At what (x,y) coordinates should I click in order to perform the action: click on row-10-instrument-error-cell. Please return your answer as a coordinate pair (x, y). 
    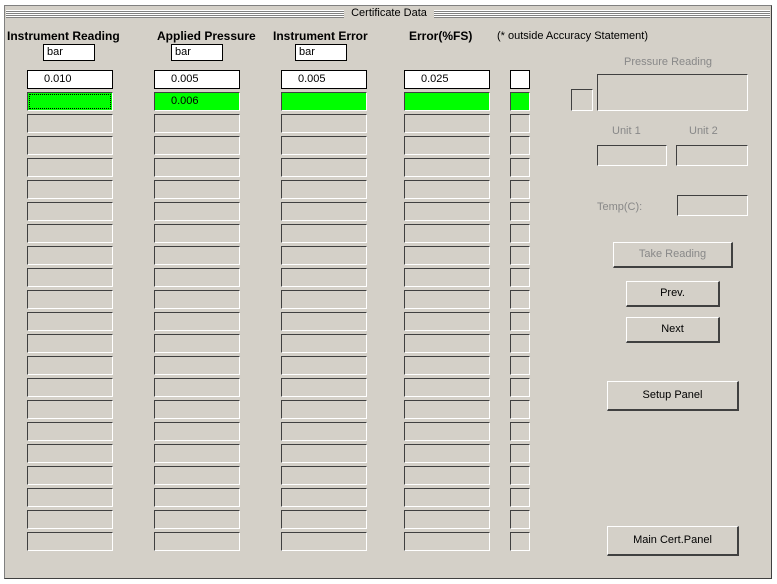
    Looking at the image, I should click on (324, 277).